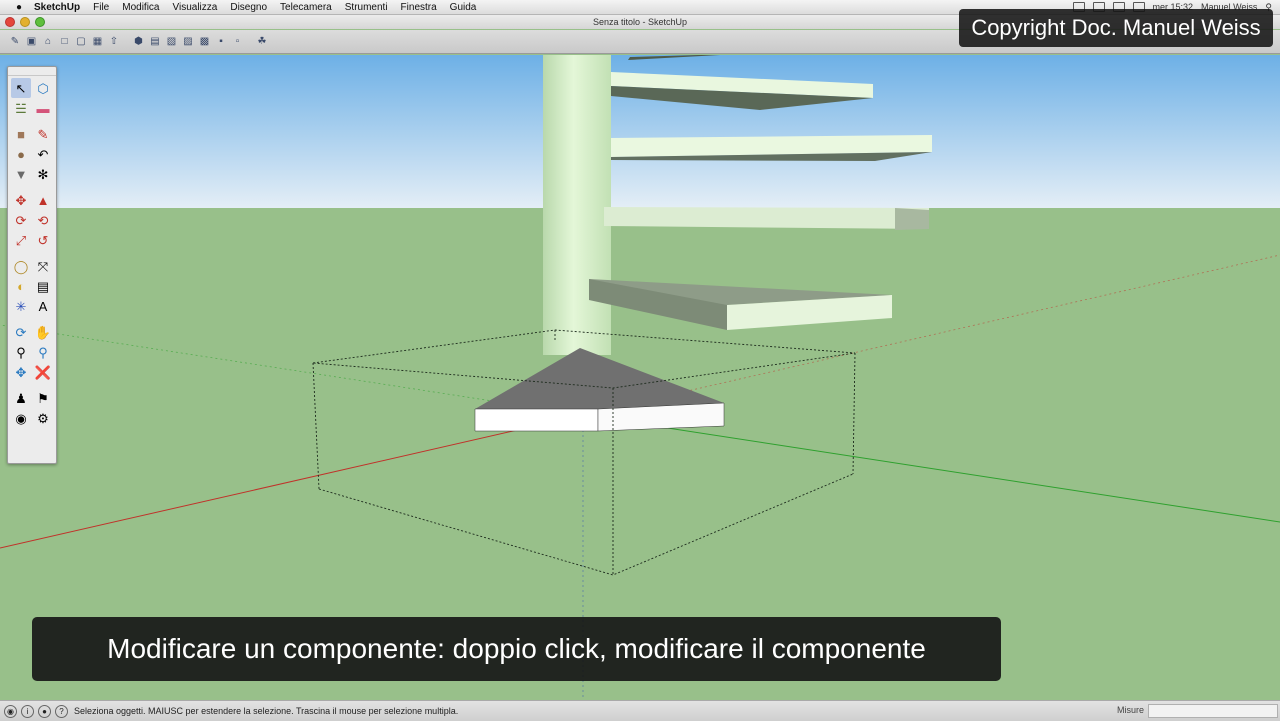 The width and height of the screenshot is (1280, 721). I want to click on walk-icon: ✎, so click(15, 42).